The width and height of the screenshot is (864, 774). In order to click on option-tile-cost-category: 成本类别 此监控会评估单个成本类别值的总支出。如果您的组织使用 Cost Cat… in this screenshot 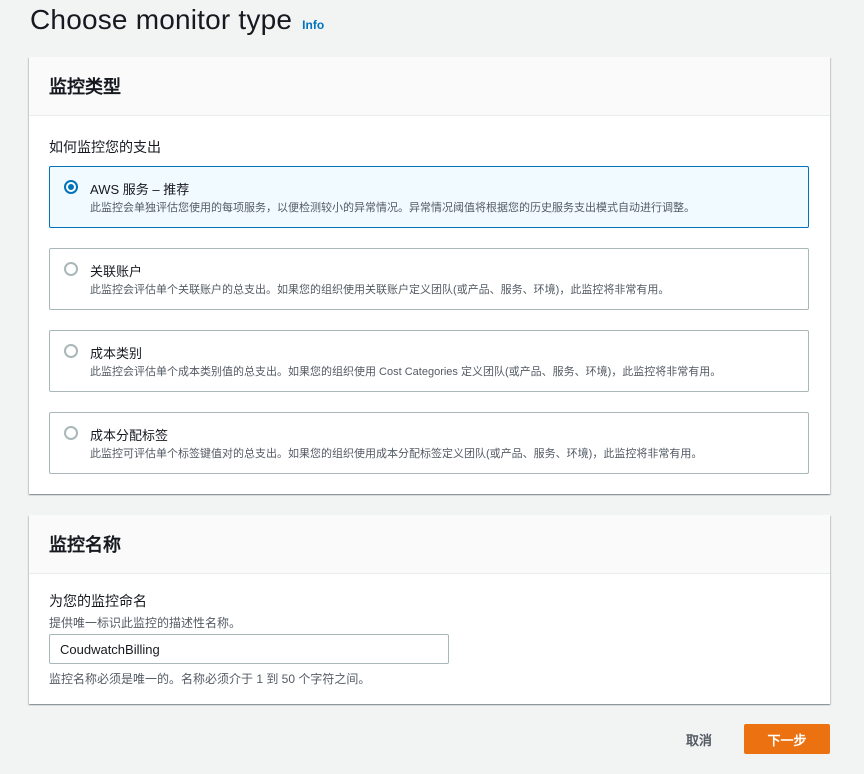, I will do `click(429, 361)`.